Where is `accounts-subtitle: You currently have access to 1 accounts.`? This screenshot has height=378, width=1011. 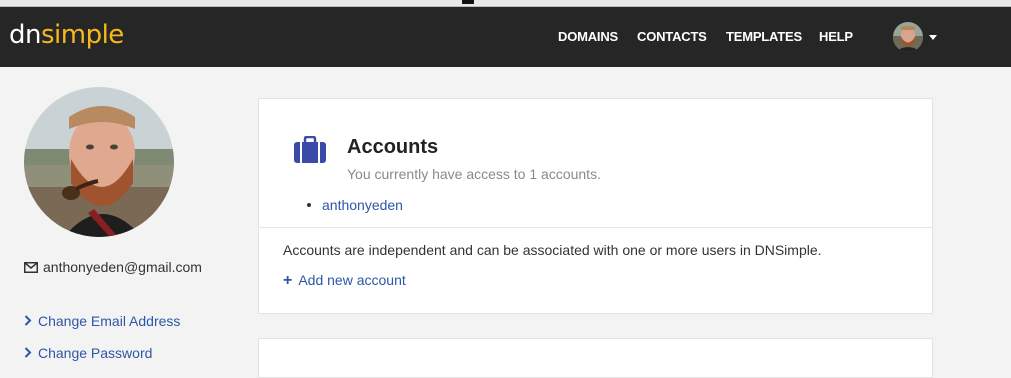 accounts-subtitle: You currently have access to 1 accounts. is located at coordinates (474, 174).